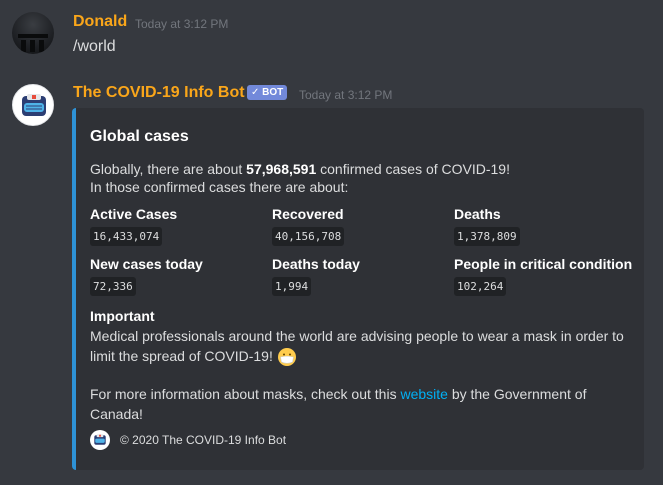 This screenshot has height=485, width=663. What do you see at coordinates (113, 286) in the screenshot?
I see `field-value: 72,336` at bounding box center [113, 286].